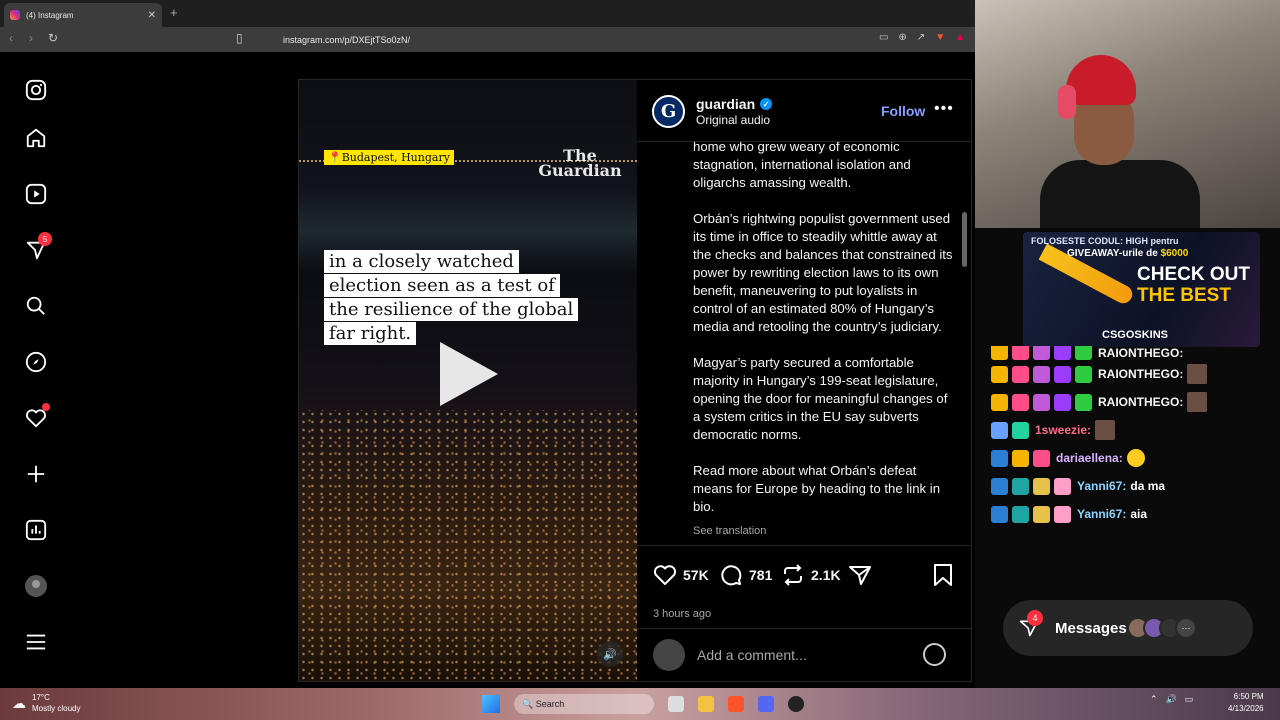 The image size is (1280, 720). What do you see at coordinates (706, 704) in the screenshot?
I see `folder-icon` at bounding box center [706, 704].